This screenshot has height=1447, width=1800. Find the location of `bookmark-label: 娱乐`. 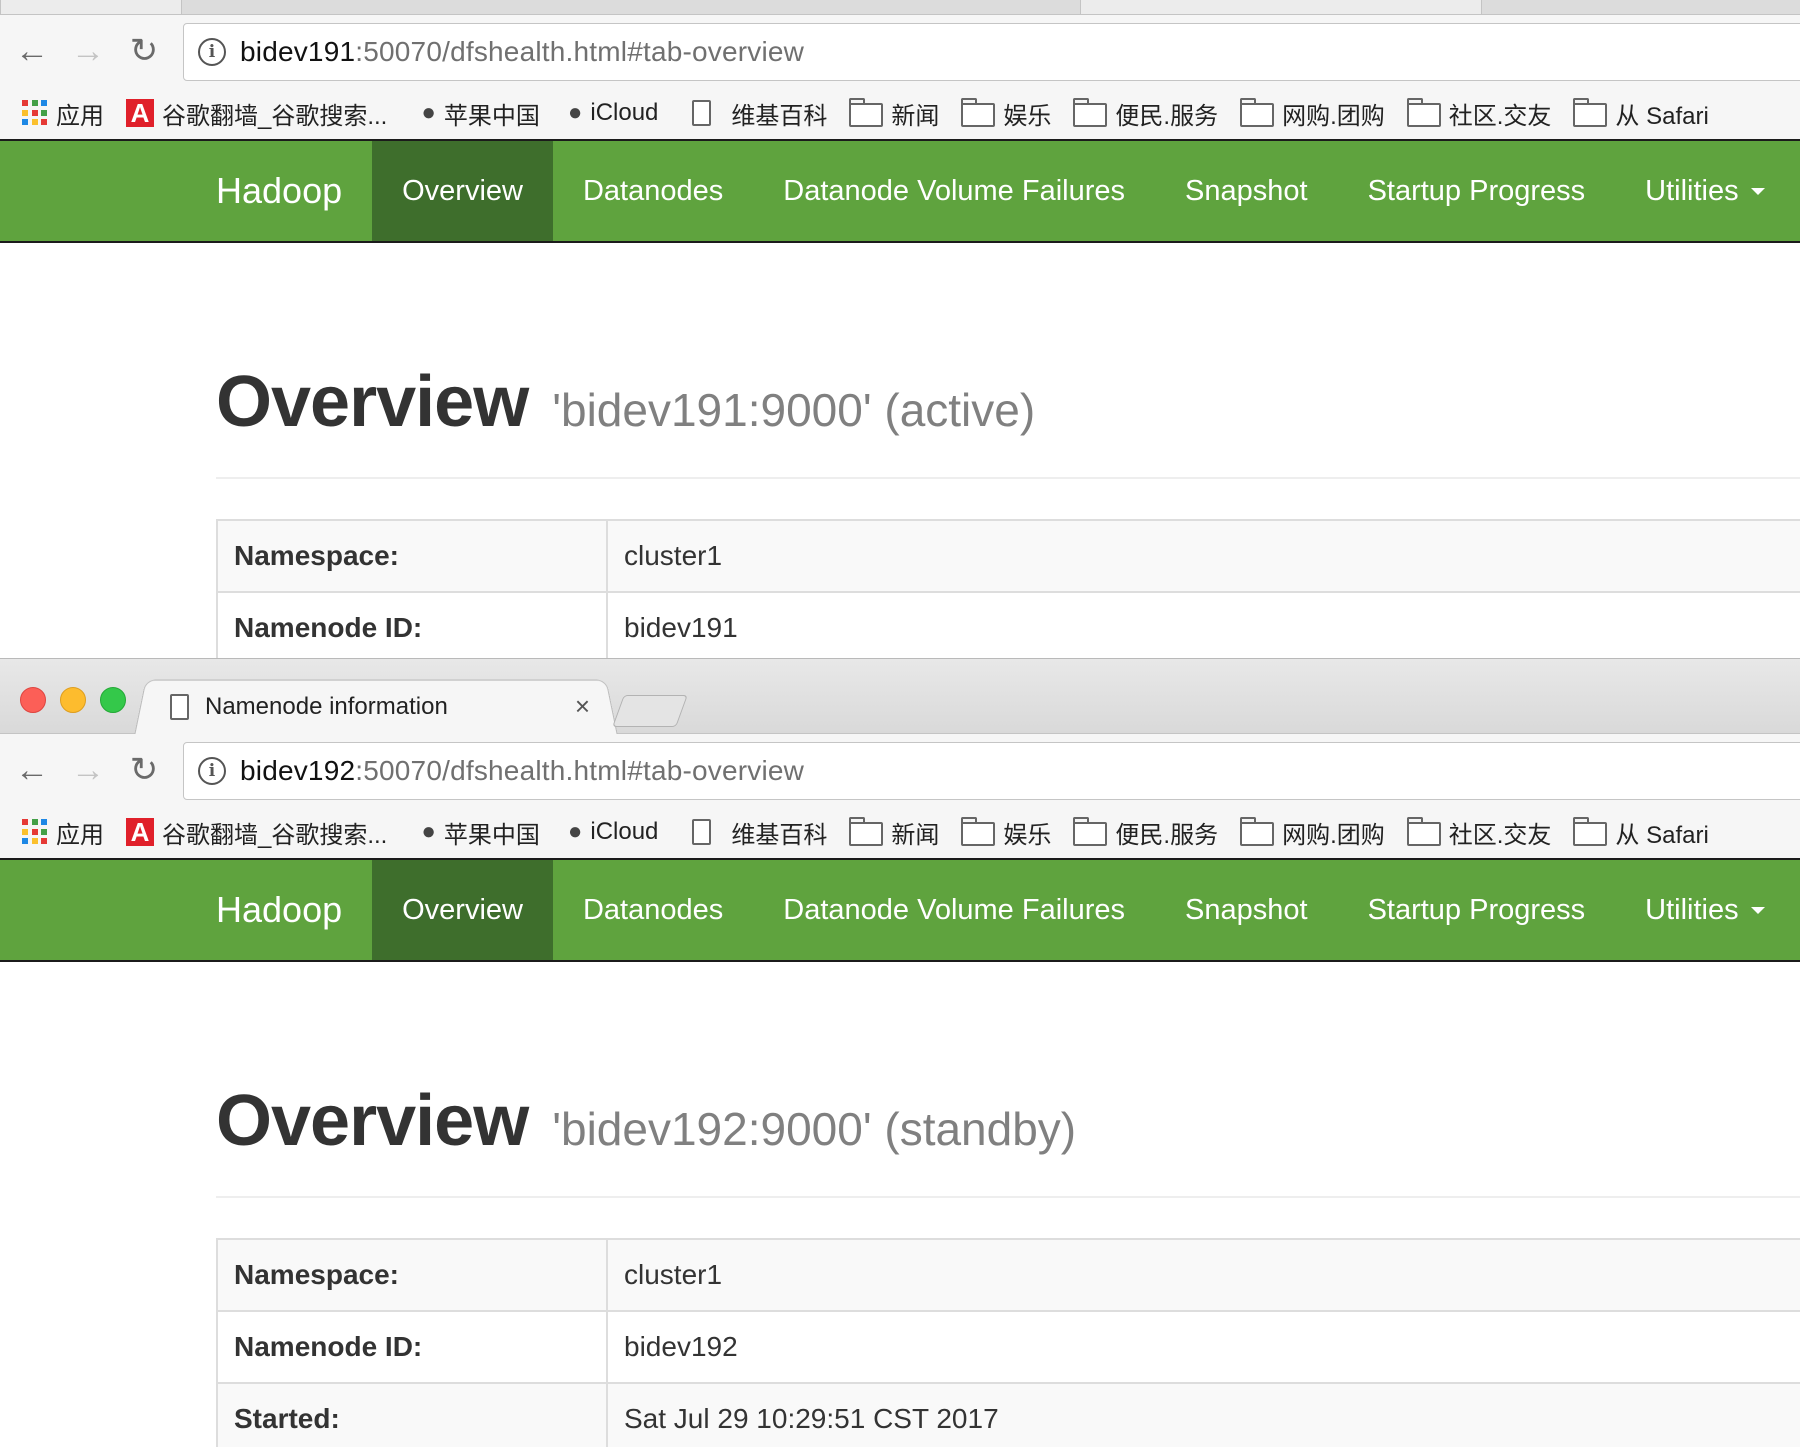

bookmark-label: 娱乐 is located at coordinates (1027, 835).